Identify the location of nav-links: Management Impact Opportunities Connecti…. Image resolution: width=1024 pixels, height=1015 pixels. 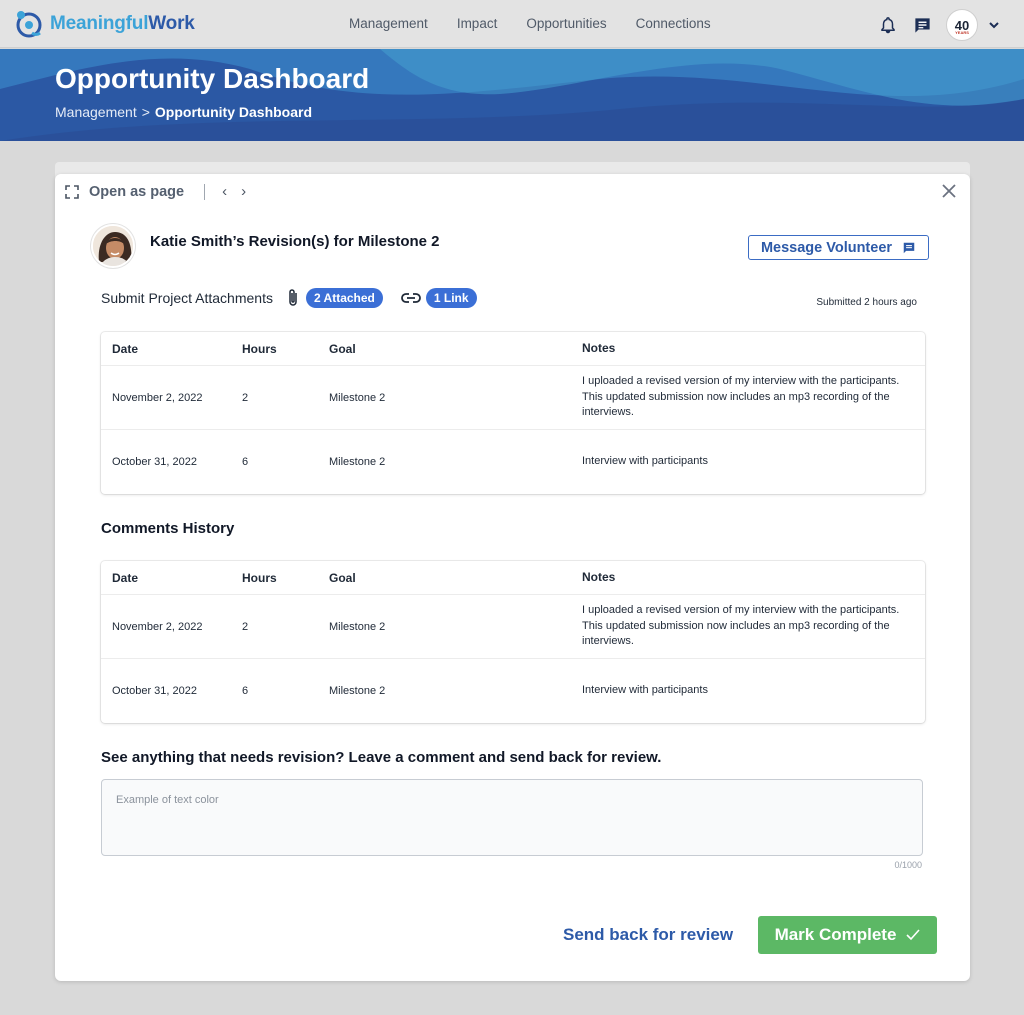
(530, 23).